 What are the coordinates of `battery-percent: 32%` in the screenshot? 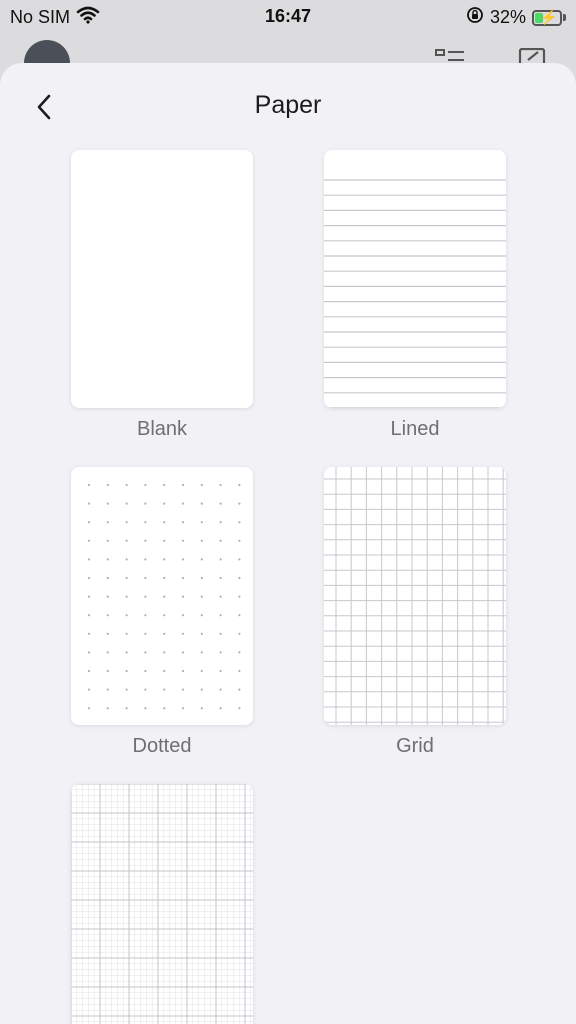 It's located at (507, 17).